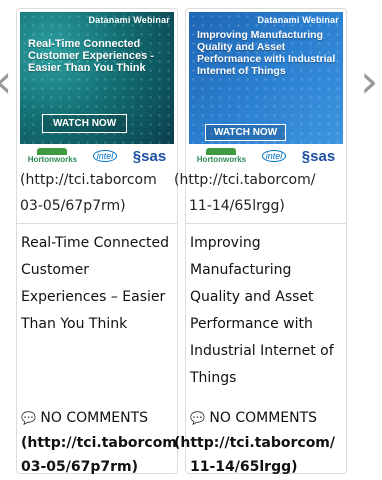 The height and width of the screenshot is (480, 382). I want to click on image-link-url-cont: 11-14/65lrgg), so click(237, 206).